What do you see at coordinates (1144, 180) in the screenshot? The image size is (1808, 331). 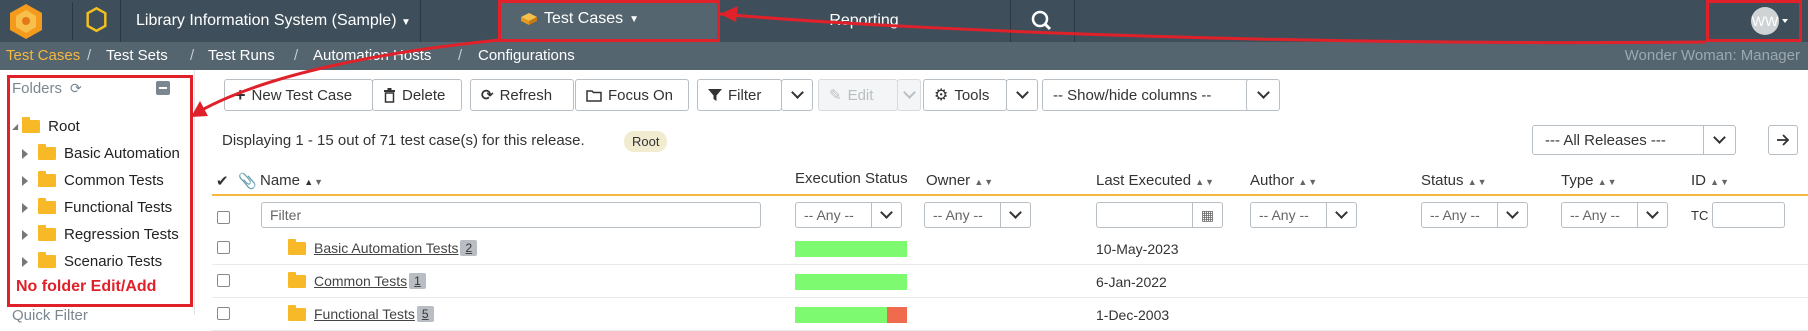 I see `column-label: Last Executed` at bounding box center [1144, 180].